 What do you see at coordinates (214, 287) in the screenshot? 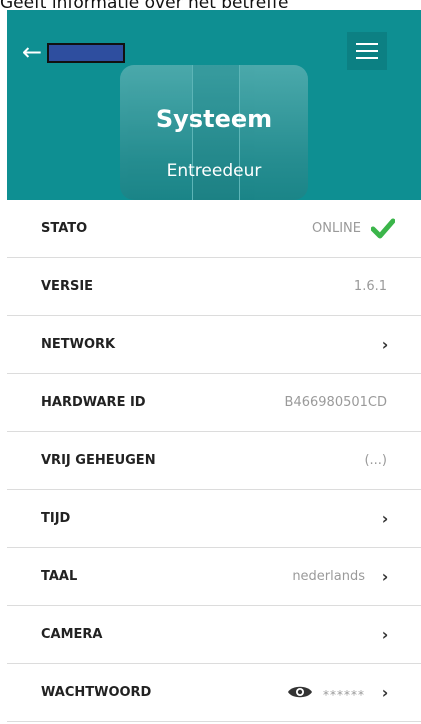
I see `row-versie: VERSIE 1.6.1` at bounding box center [214, 287].